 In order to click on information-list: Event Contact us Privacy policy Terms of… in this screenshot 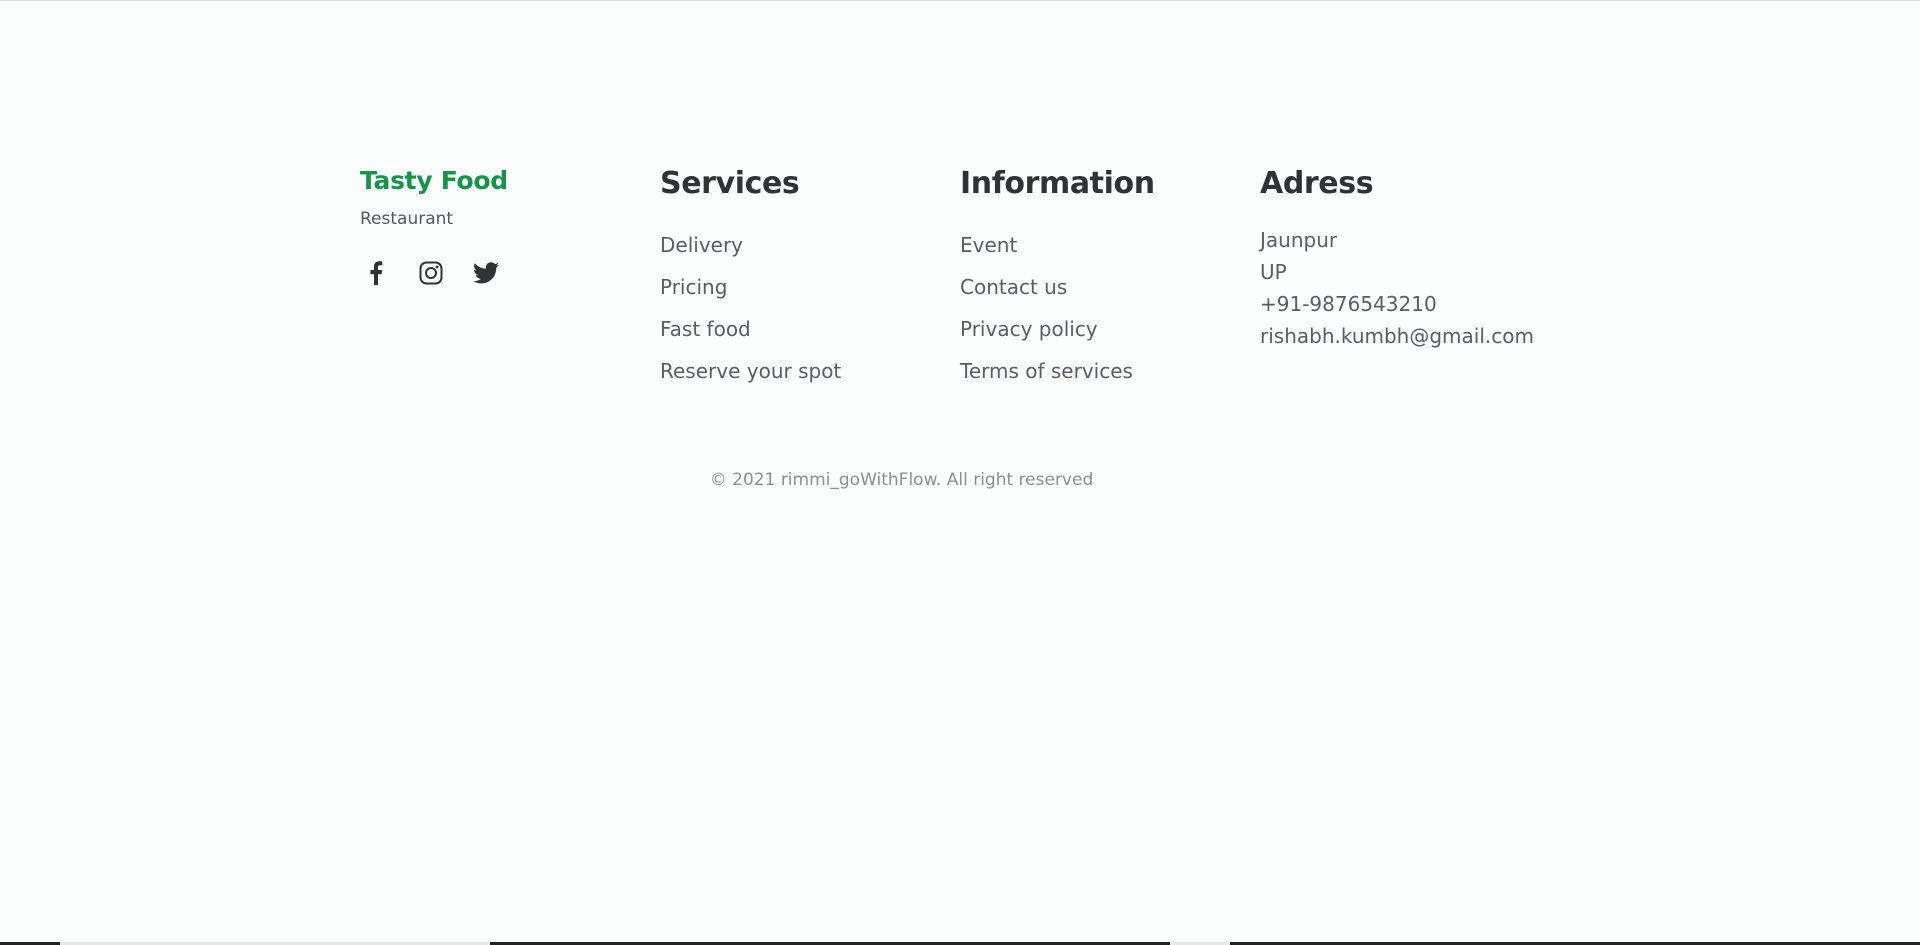, I will do `click(1110, 308)`.